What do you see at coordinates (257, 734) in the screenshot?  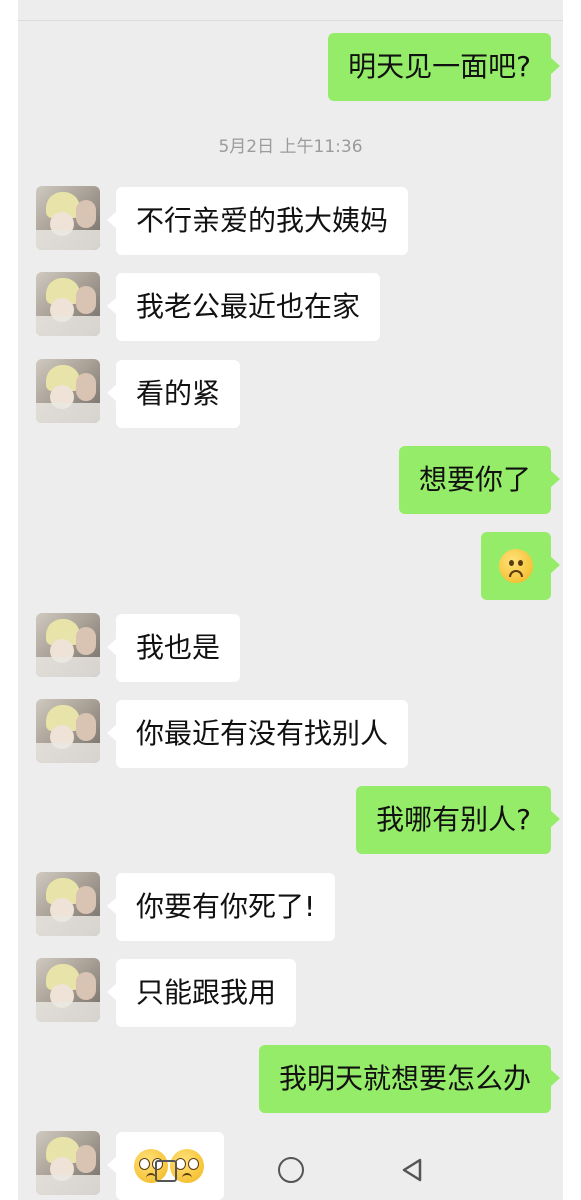 I see `message-bubble-incoming: 你最近有没有找别人` at bounding box center [257, 734].